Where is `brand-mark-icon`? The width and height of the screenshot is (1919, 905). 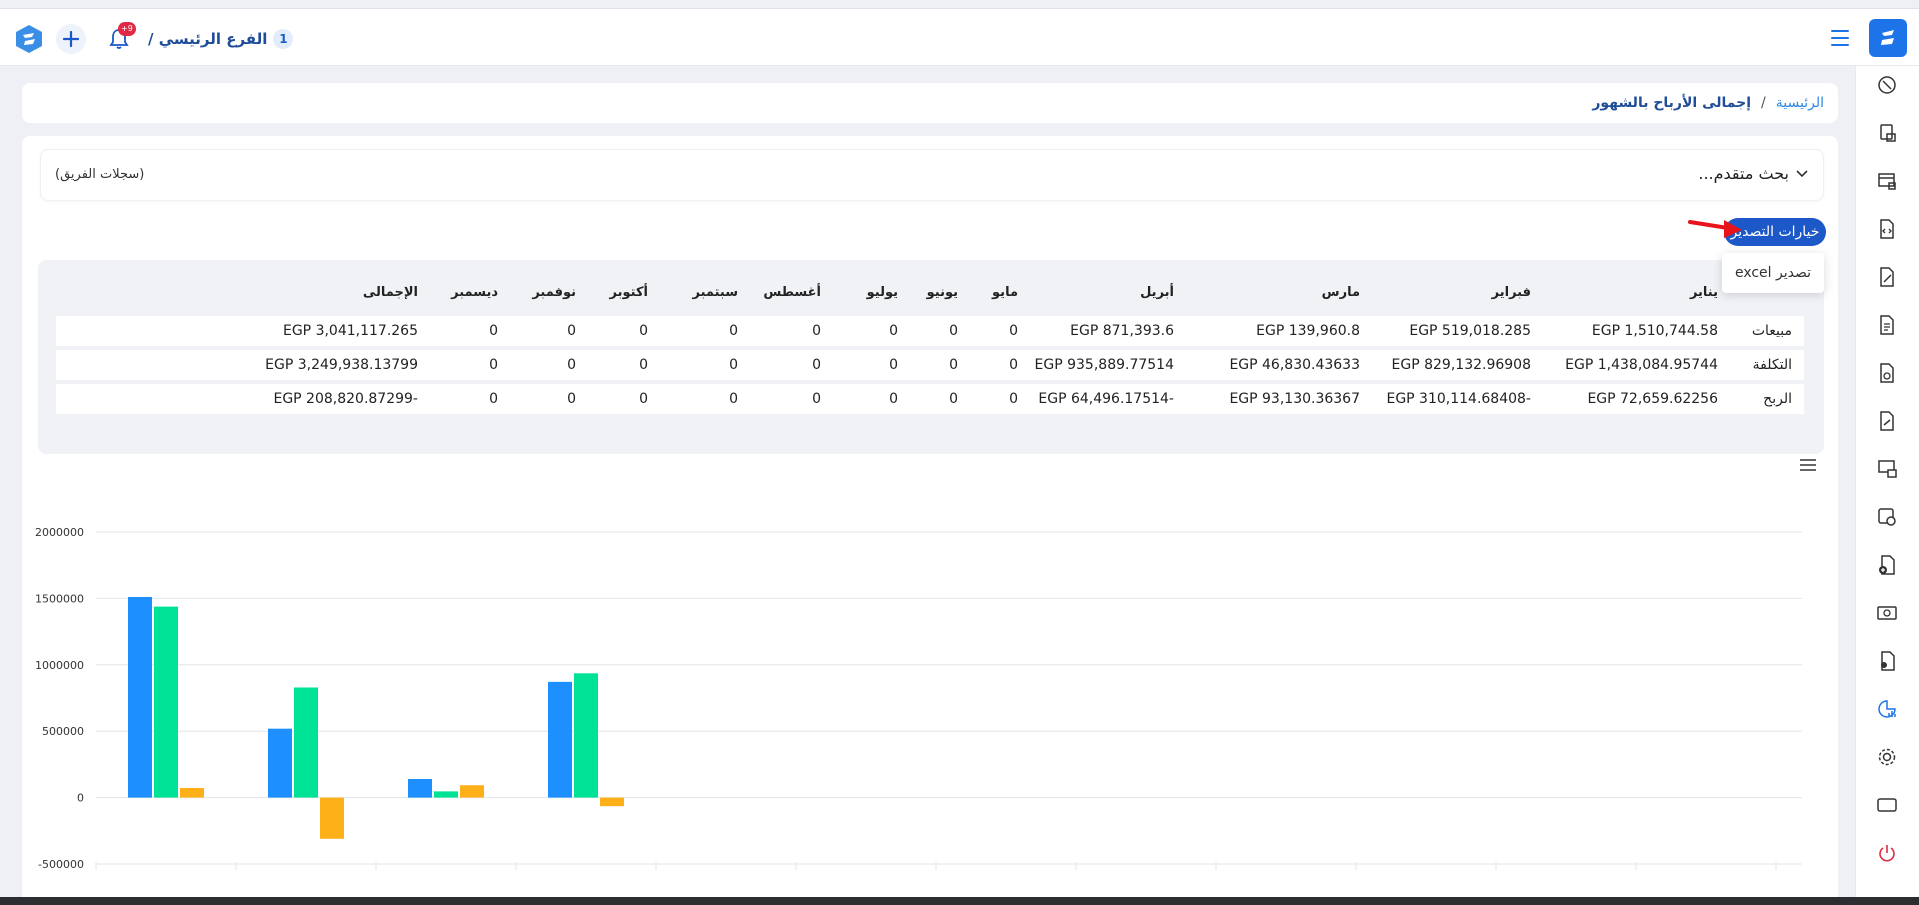
brand-mark-icon is located at coordinates (1887, 37).